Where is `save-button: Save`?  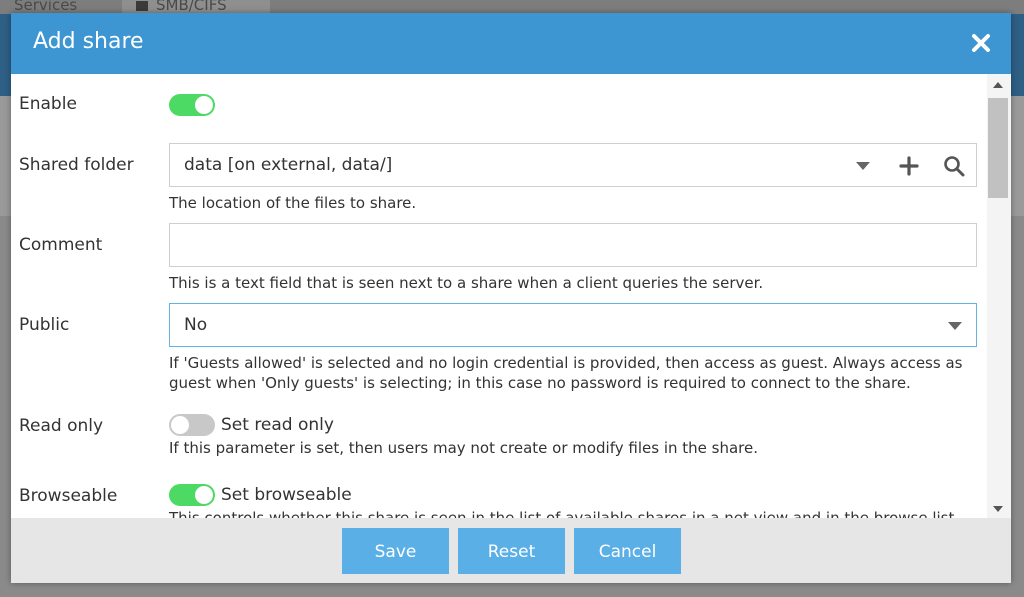 save-button: Save is located at coordinates (395, 551).